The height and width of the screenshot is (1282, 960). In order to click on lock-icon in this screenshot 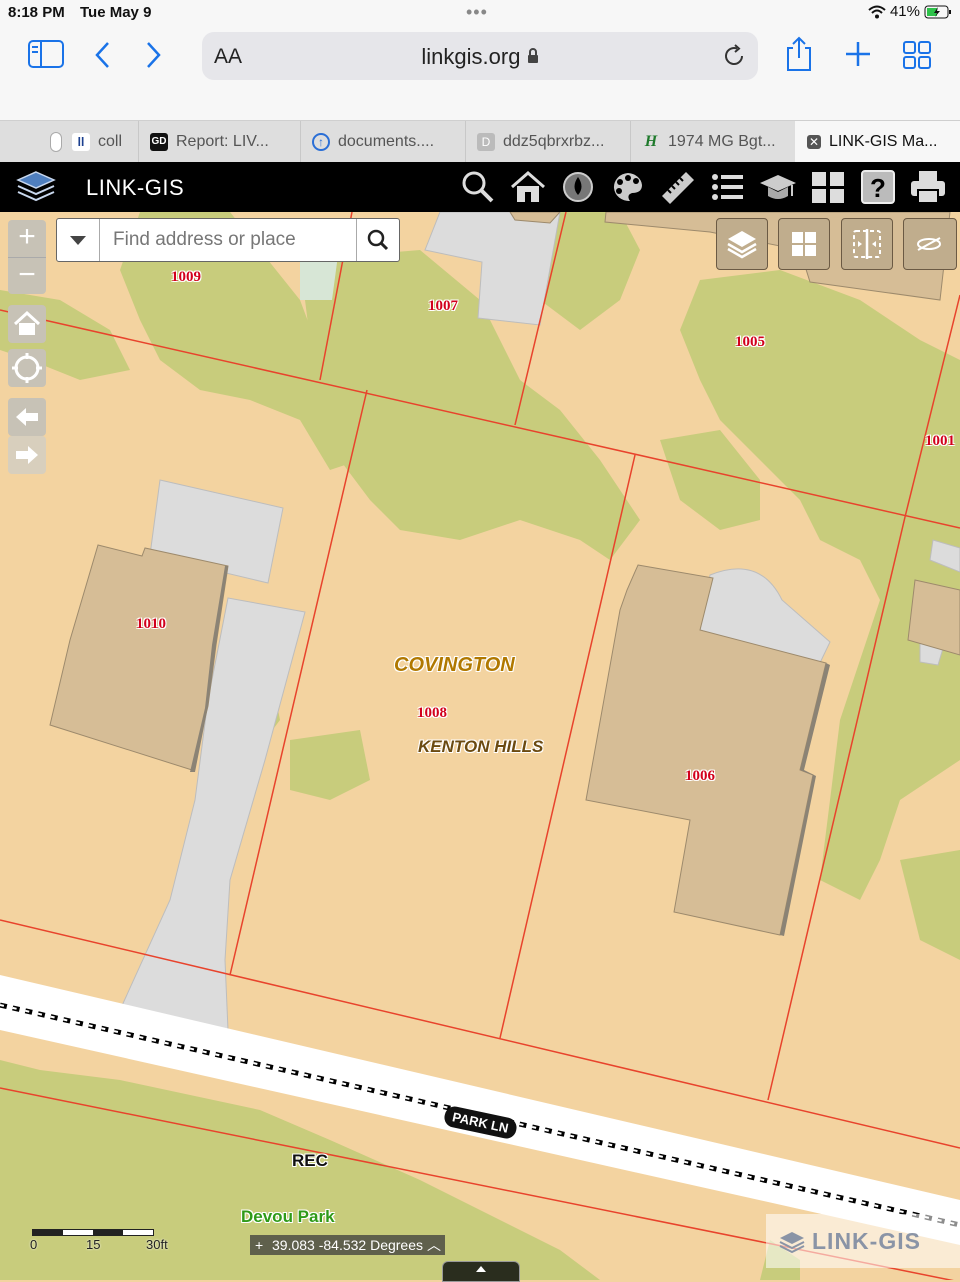, I will do `click(532, 55)`.